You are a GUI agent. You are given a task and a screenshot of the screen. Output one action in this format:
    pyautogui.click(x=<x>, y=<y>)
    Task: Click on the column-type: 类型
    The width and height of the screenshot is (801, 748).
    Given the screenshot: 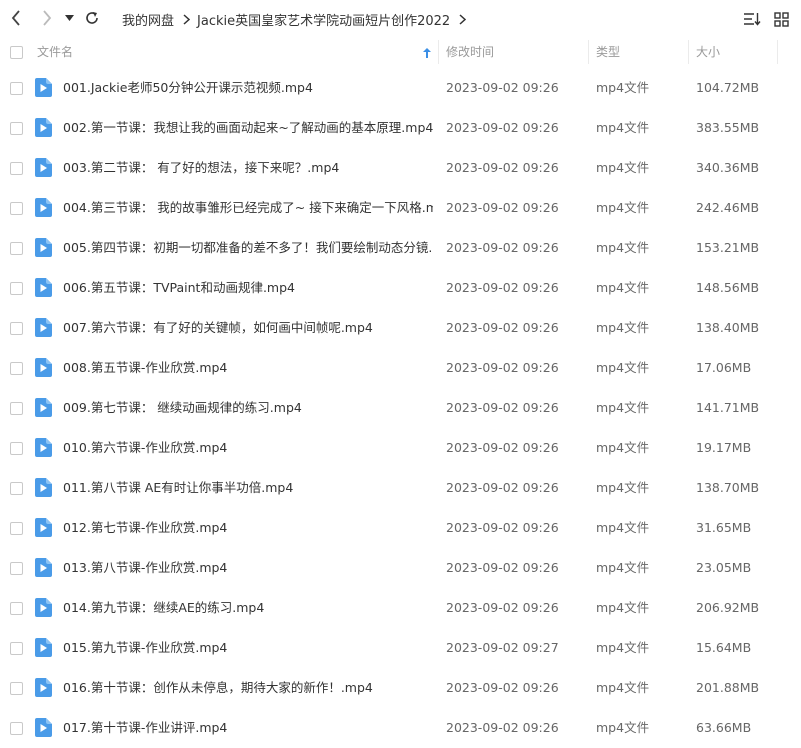 What is the action you would take?
    pyautogui.click(x=608, y=52)
    